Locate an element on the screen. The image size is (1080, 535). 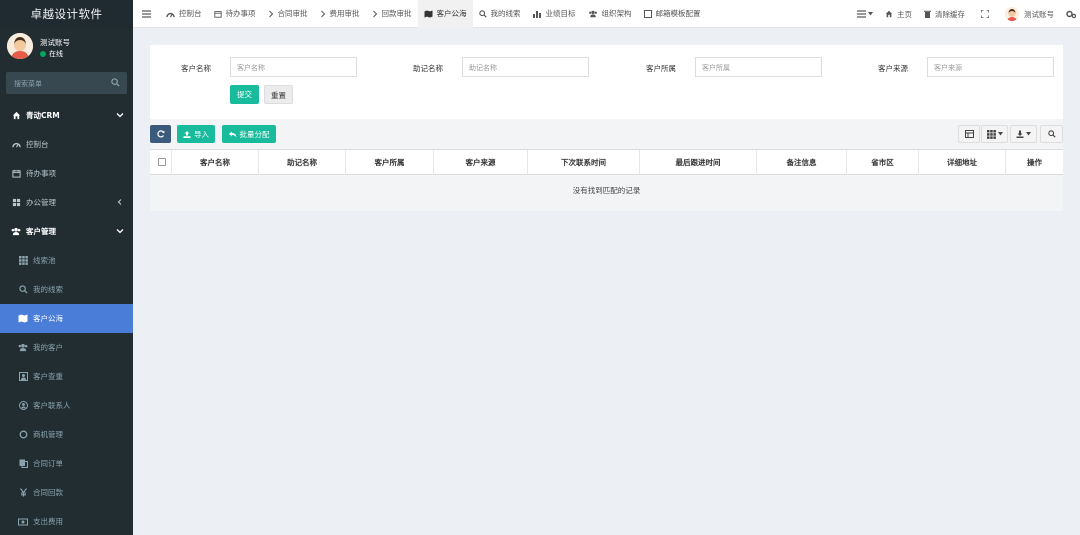
sidebar-item-contacts: 客户联系人 is located at coordinates (66, 405).